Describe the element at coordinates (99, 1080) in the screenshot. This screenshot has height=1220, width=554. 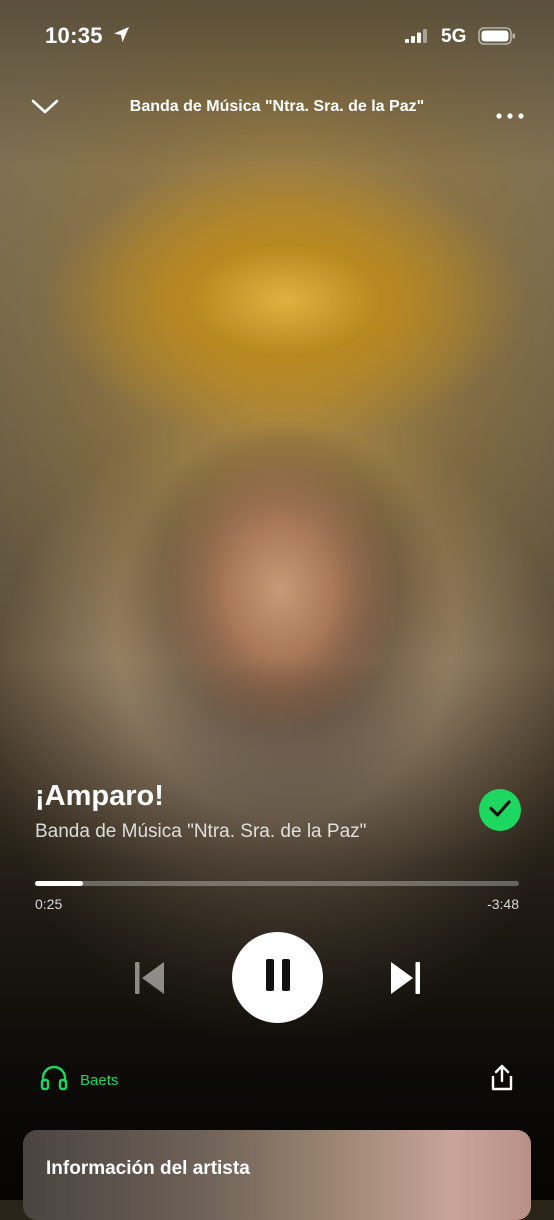
I see `device-label: Baets` at that location.